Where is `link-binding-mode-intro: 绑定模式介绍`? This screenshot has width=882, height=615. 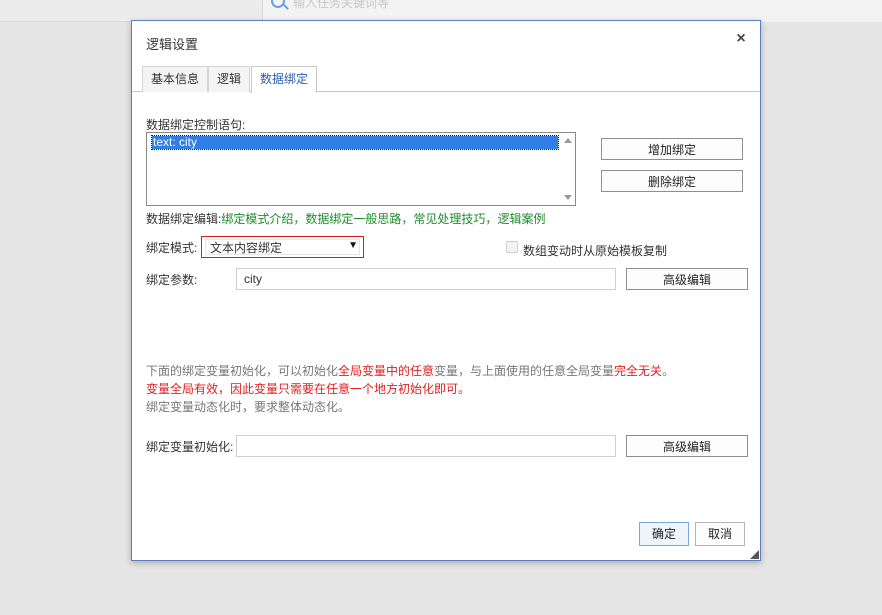
link-binding-mode-intro: 绑定模式介绍 is located at coordinates (257, 219).